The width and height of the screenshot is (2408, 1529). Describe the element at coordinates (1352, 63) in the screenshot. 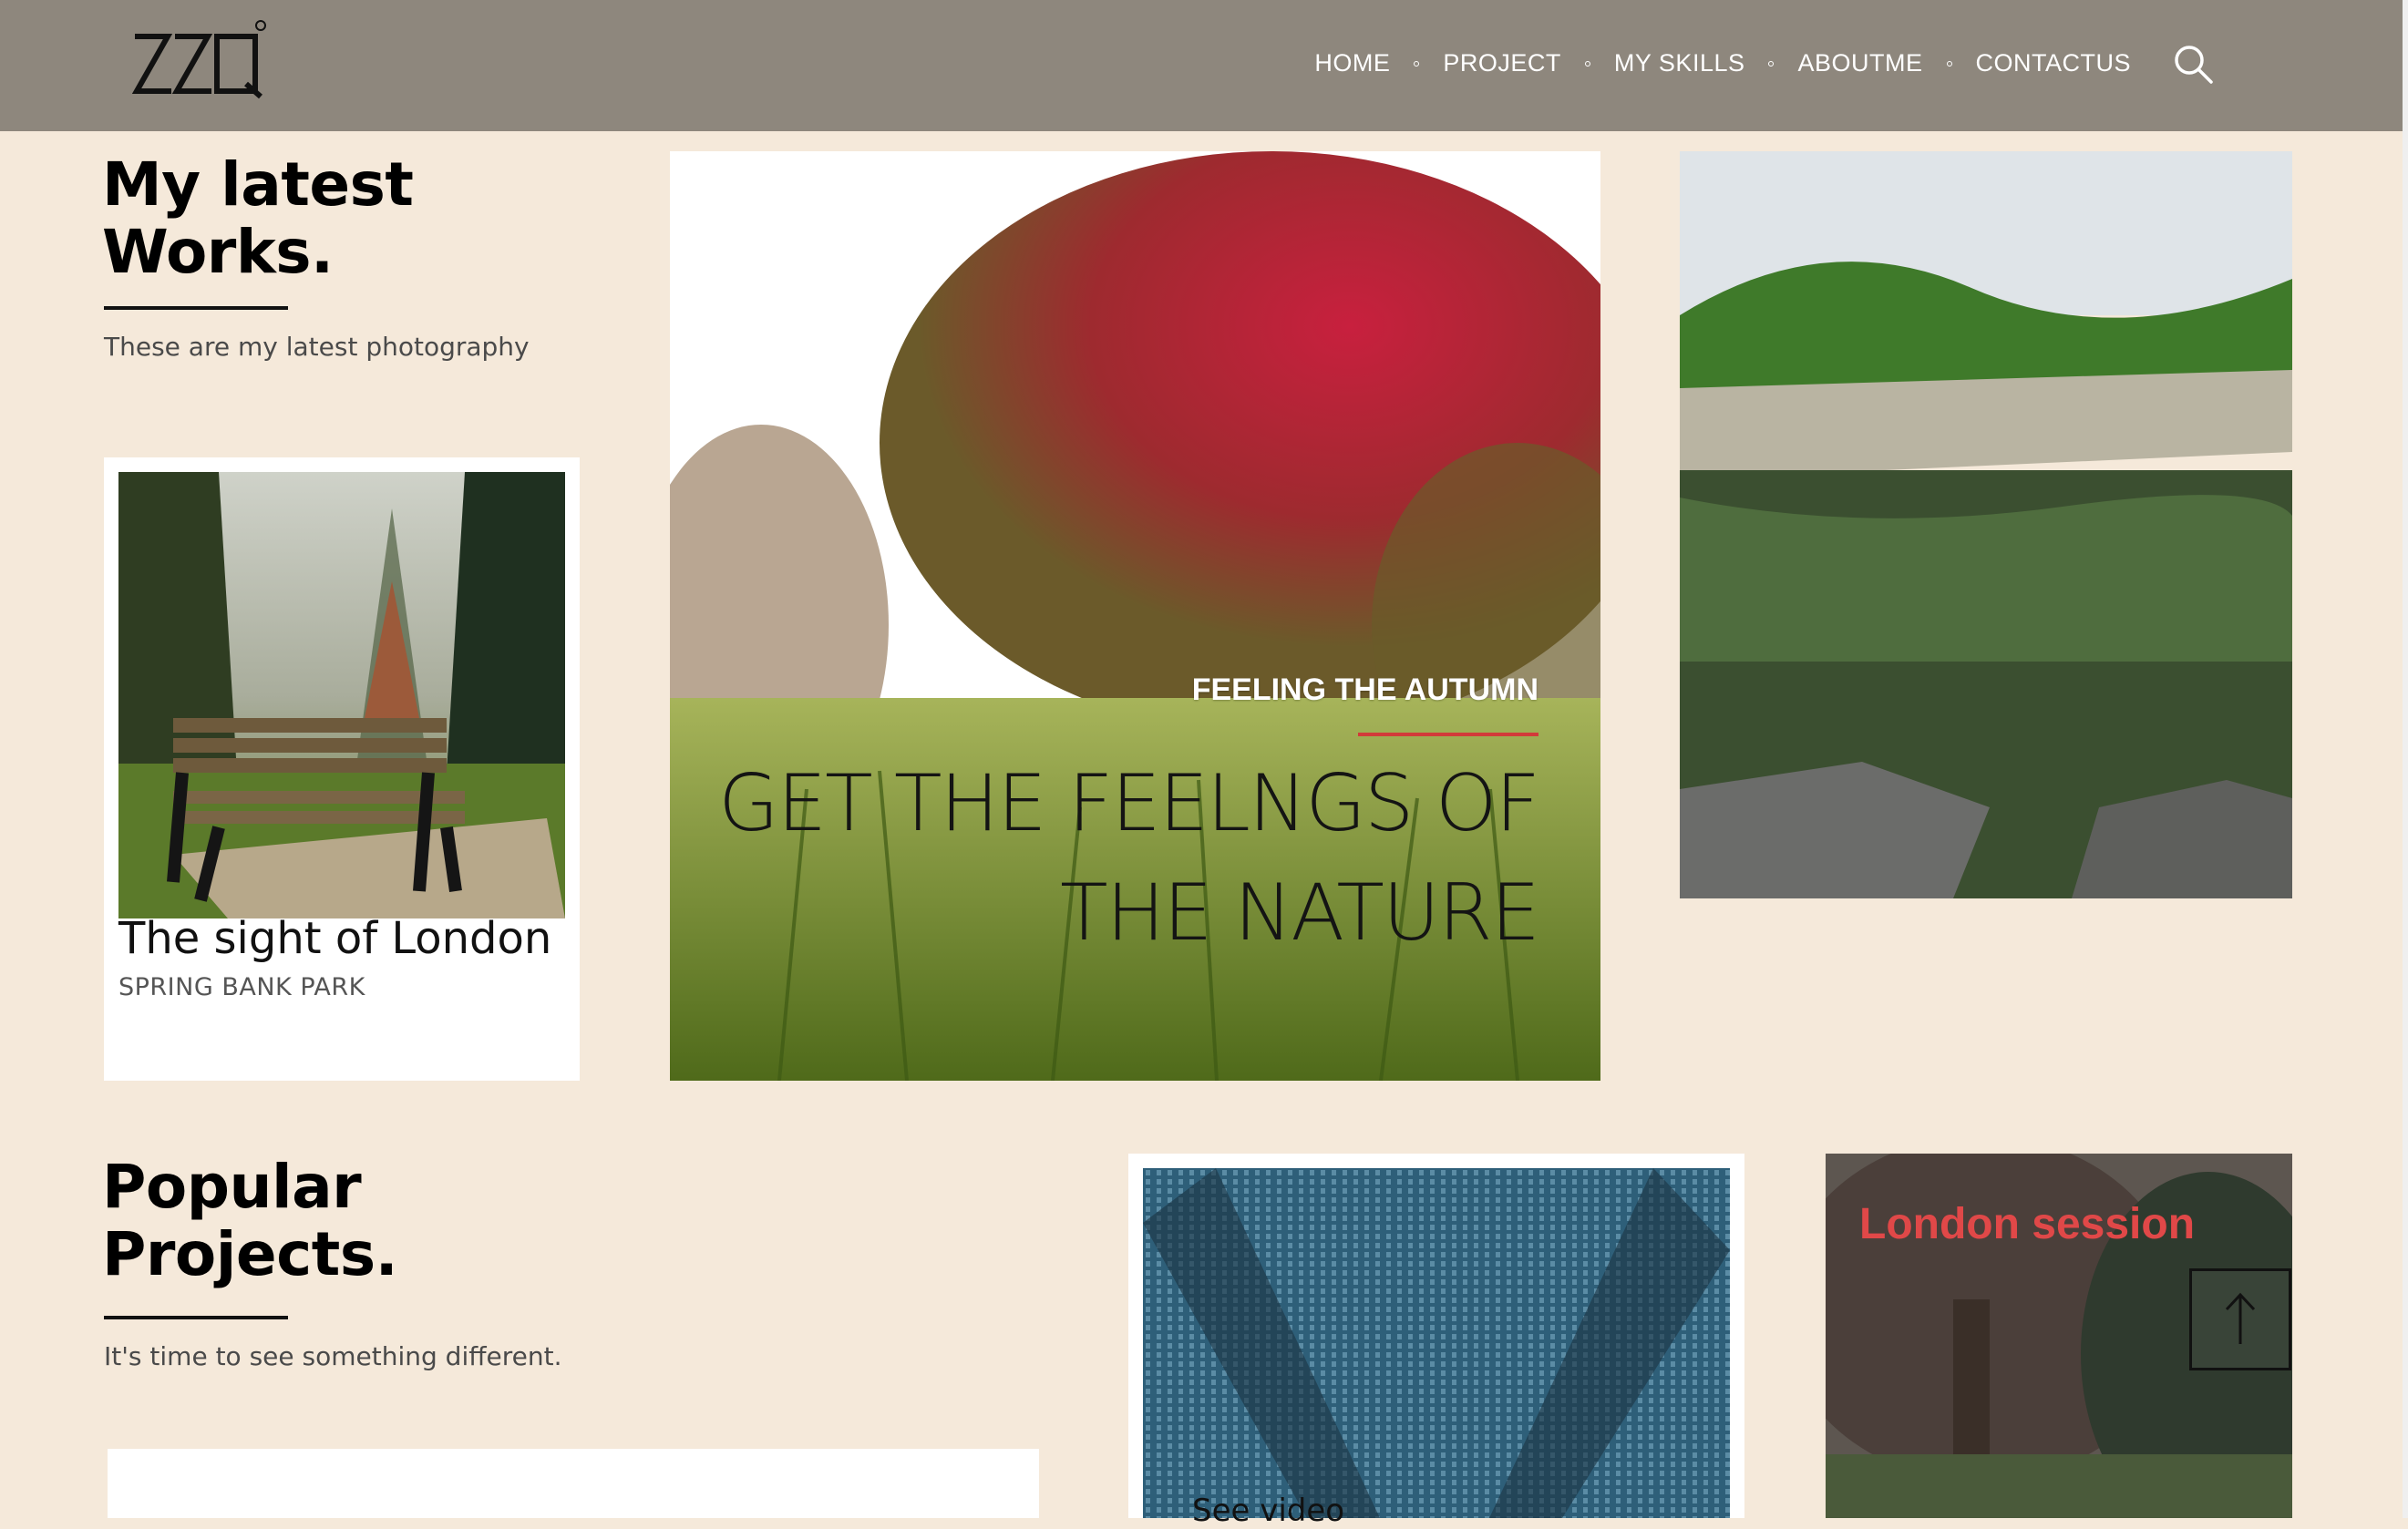

I see `nav-home: HOME` at that location.